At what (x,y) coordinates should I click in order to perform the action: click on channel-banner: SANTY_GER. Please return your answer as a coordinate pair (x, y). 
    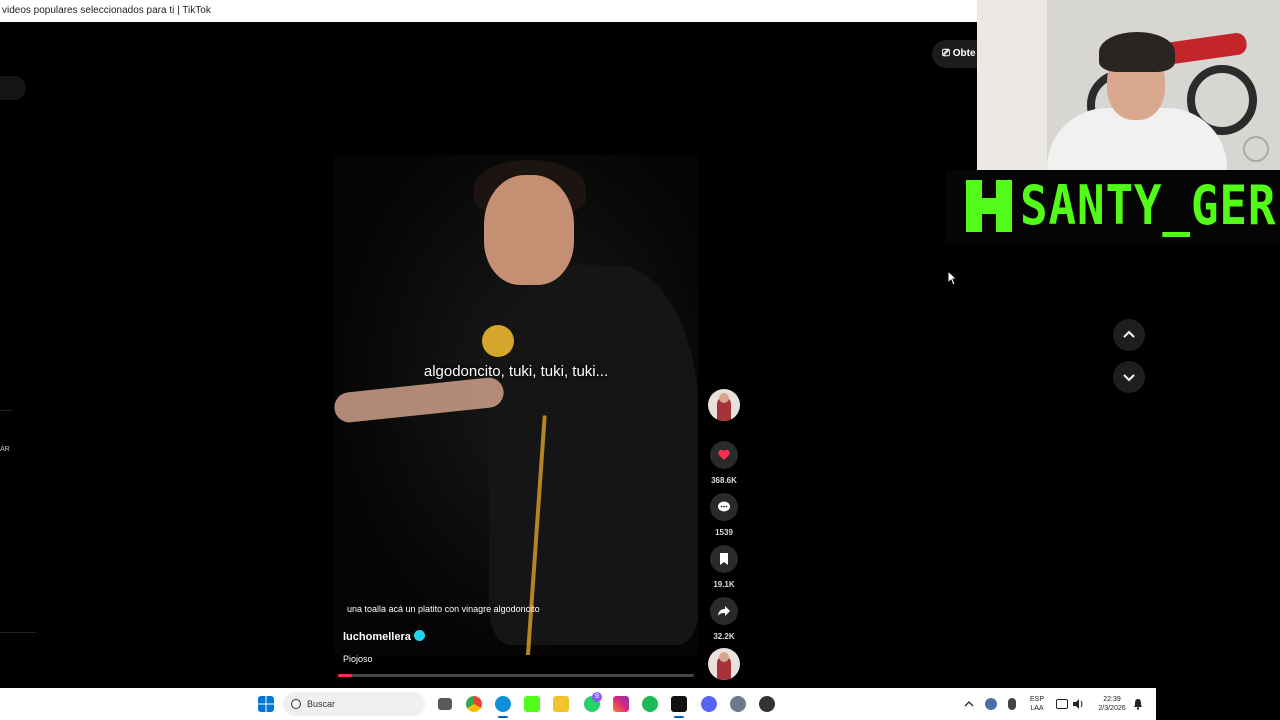
    Looking at the image, I should click on (1113, 206).